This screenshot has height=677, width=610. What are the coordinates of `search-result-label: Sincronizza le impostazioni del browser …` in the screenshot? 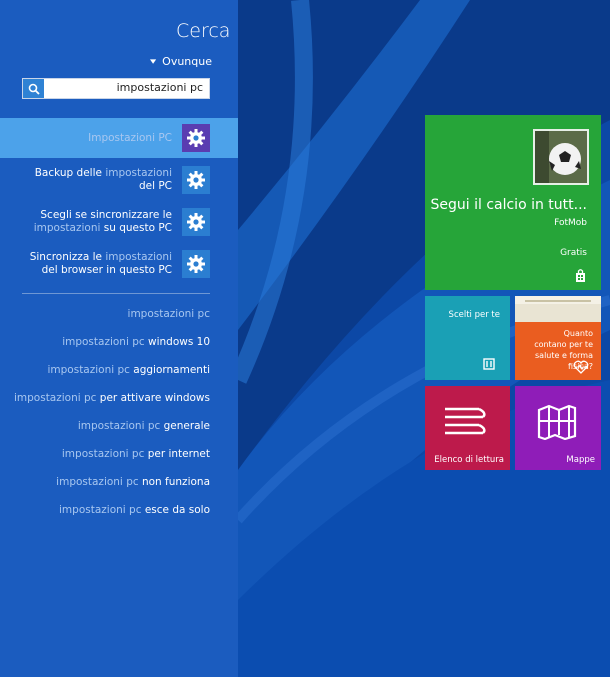 It's located at (97, 264).